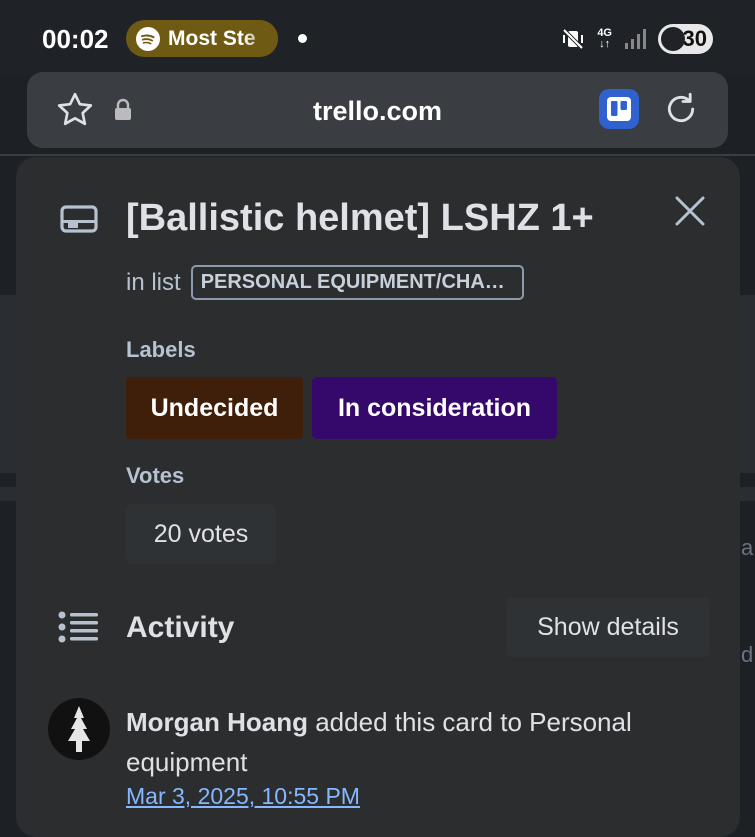 The image size is (755, 837). I want to click on browser-url-bar: trello.com, so click(377, 110).